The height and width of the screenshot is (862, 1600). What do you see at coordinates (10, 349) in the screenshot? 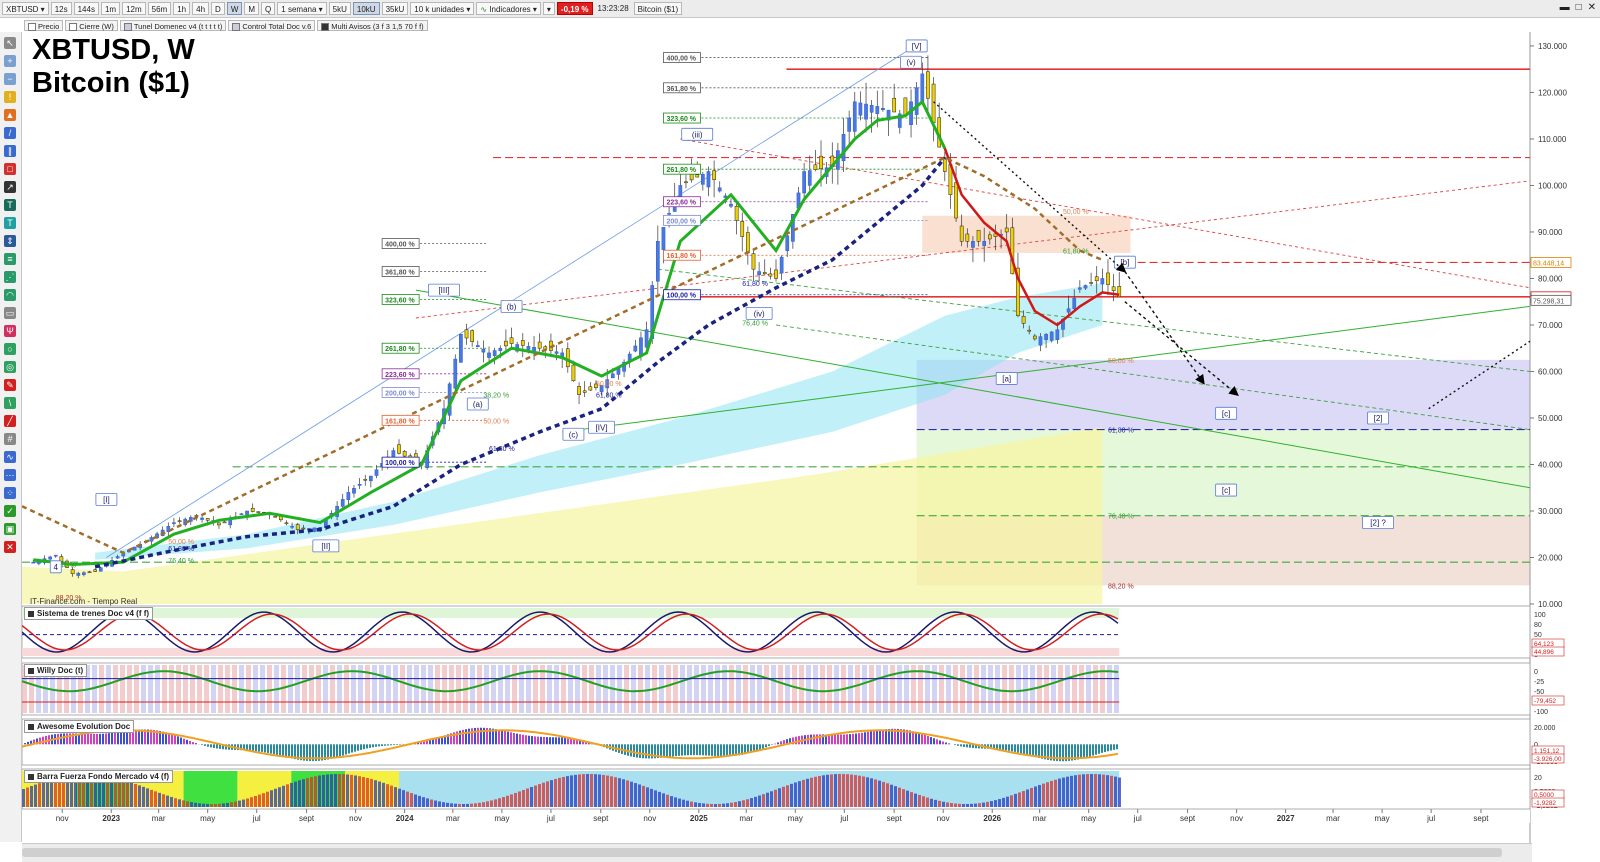
I see `ellipse-icon: ○` at bounding box center [10, 349].